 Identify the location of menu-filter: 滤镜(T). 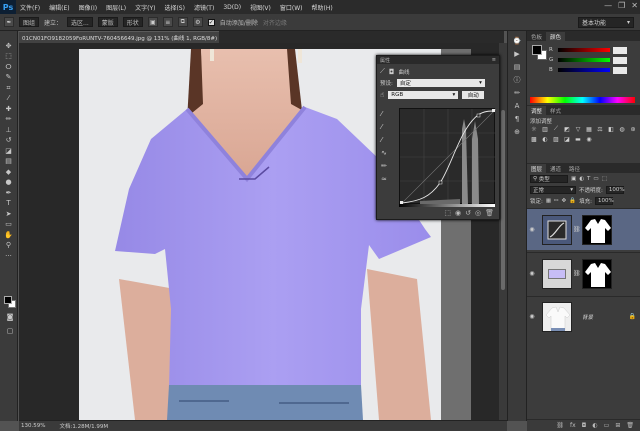
(204, 7).